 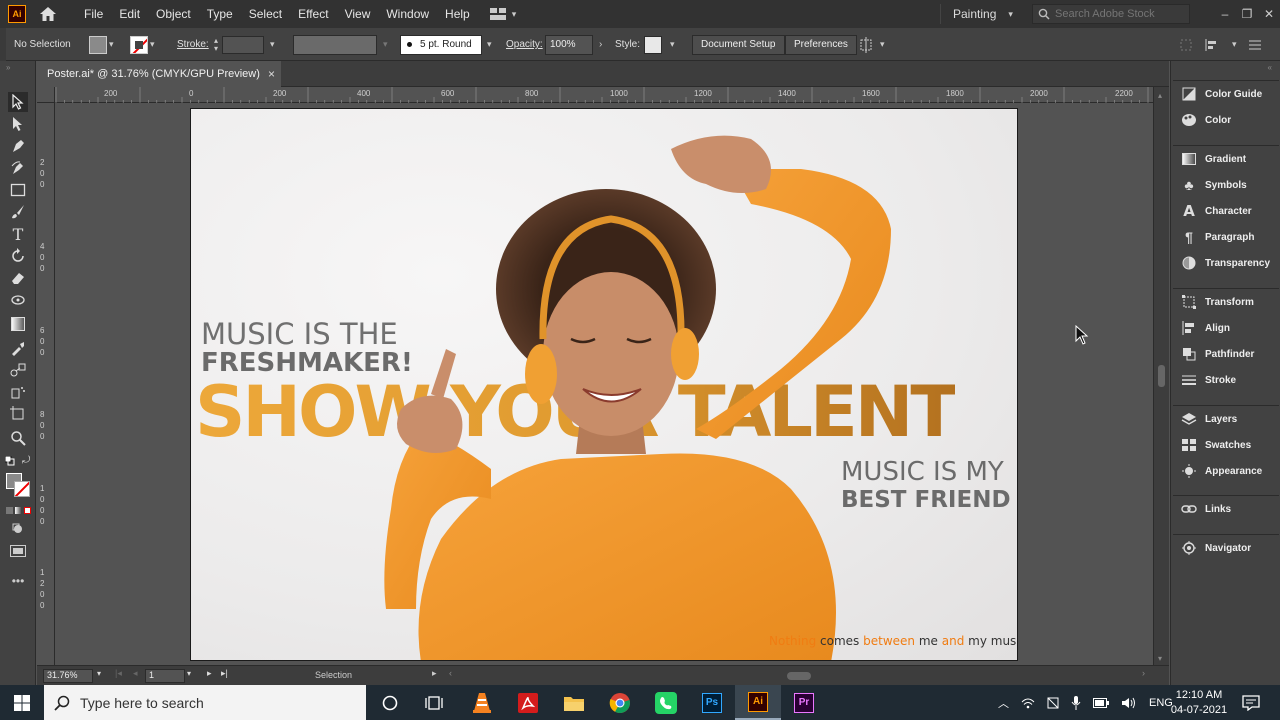 I want to click on panel-gradient: Gradient, so click(x=1226, y=159).